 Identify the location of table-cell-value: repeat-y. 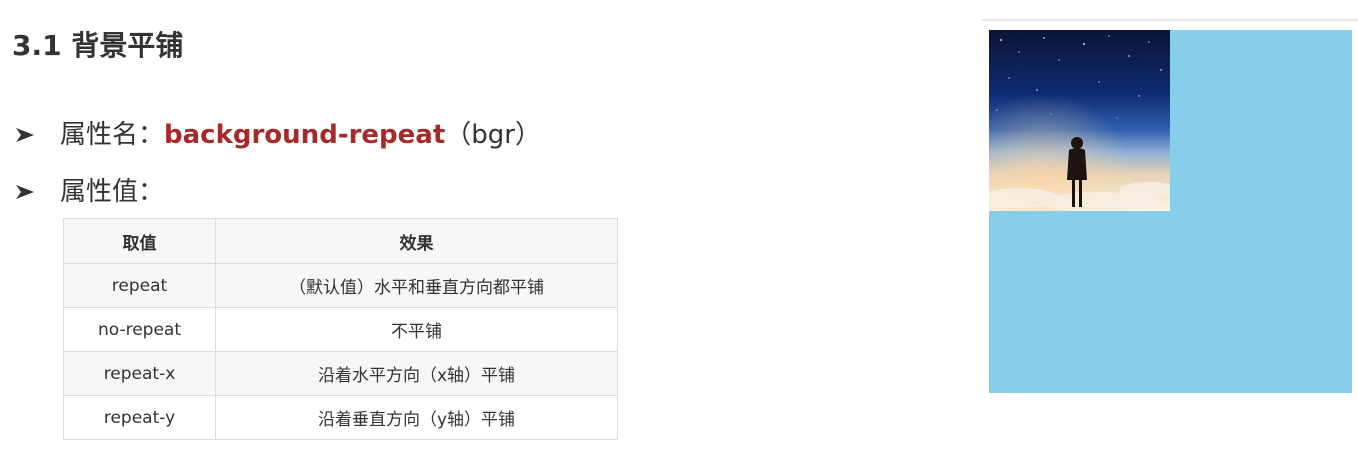
(139, 417).